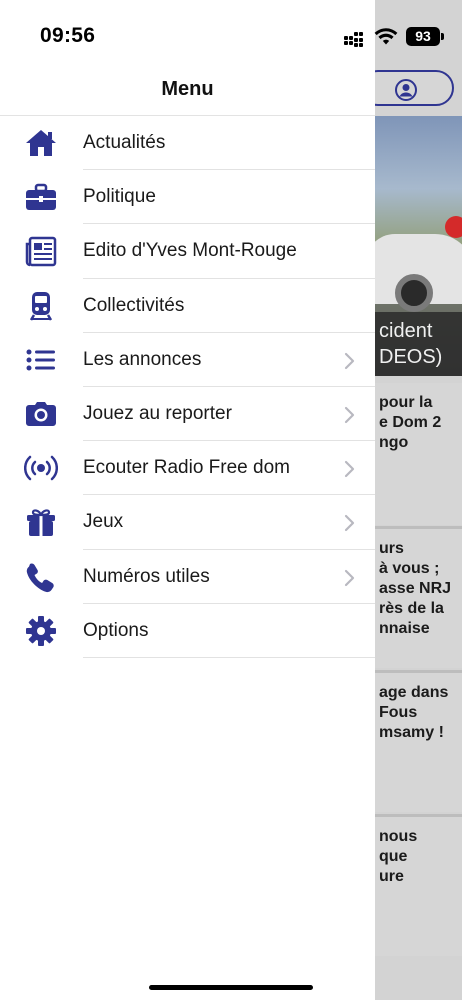 This screenshot has width=462, height=1000. What do you see at coordinates (415, 588) in the screenshot?
I see `article-title-line: asse NRJ` at bounding box center [415, 588].